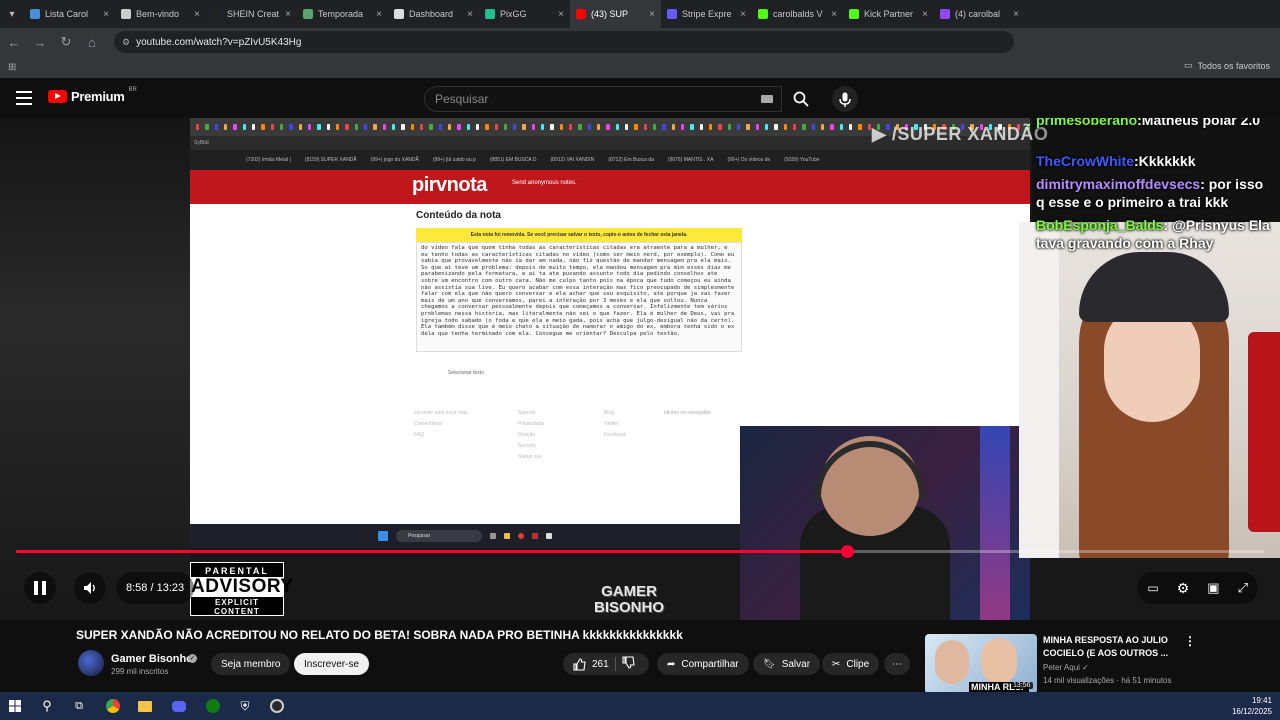 Image resolution: width=1280 pixels, height=720 pixels. I want to click on browser-tab: Lista Carol ×, so click(69, 14).